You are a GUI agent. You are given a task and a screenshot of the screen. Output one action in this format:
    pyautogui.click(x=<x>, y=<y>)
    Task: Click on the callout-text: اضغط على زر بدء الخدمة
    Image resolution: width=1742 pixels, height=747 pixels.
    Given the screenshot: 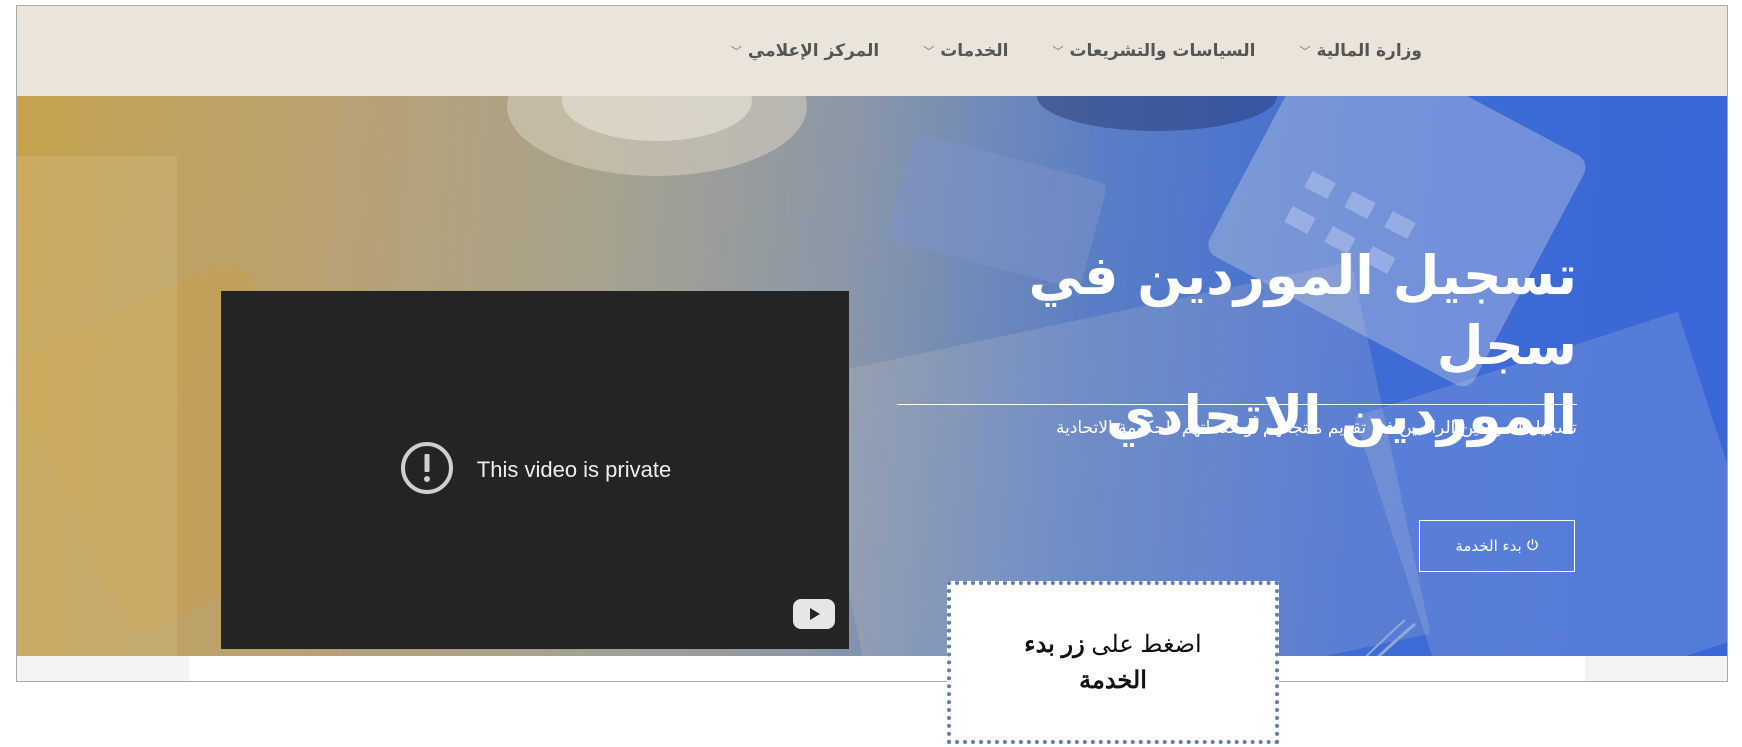 What is the action you would take?
    pyautogui.click(x=1112, y=663)
    